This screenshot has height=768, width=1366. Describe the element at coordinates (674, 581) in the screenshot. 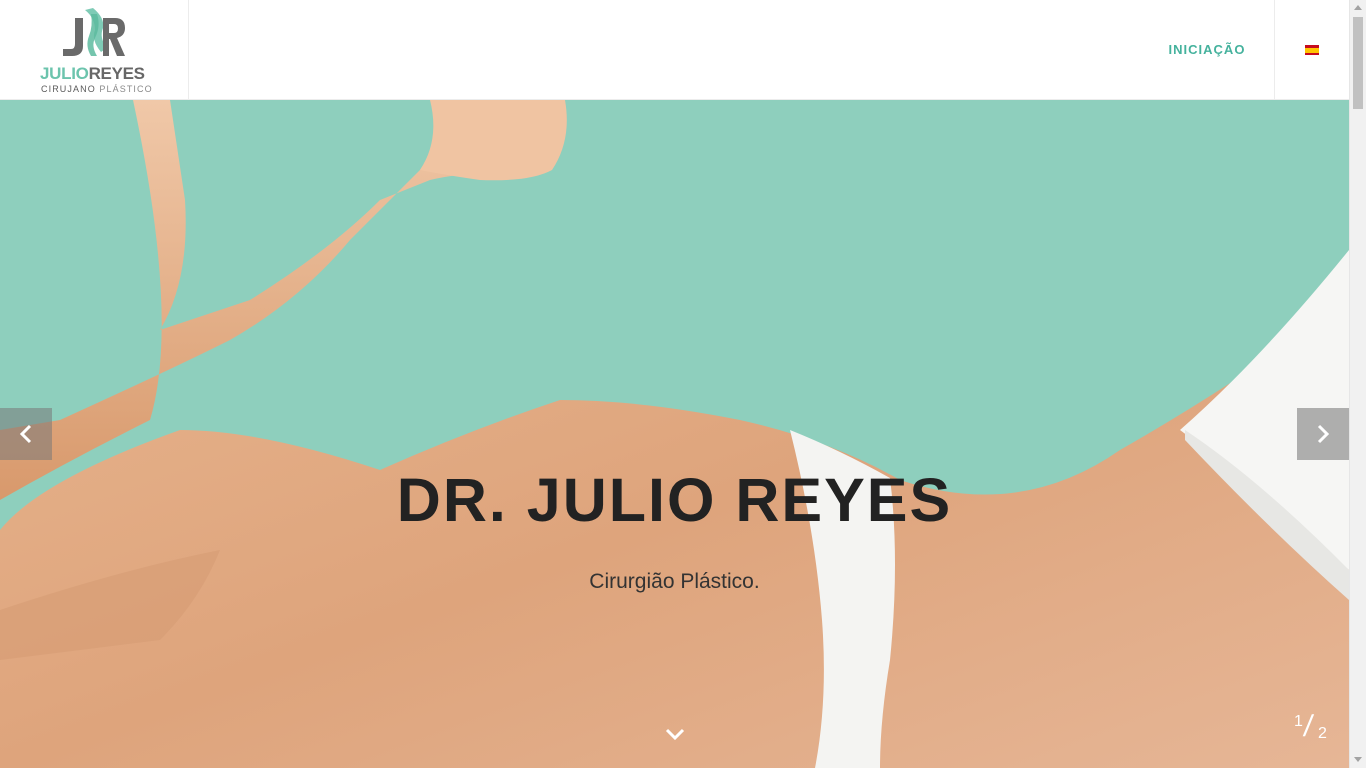

I see `hero-subtitle: Cirurgião Plástico.` at that location.